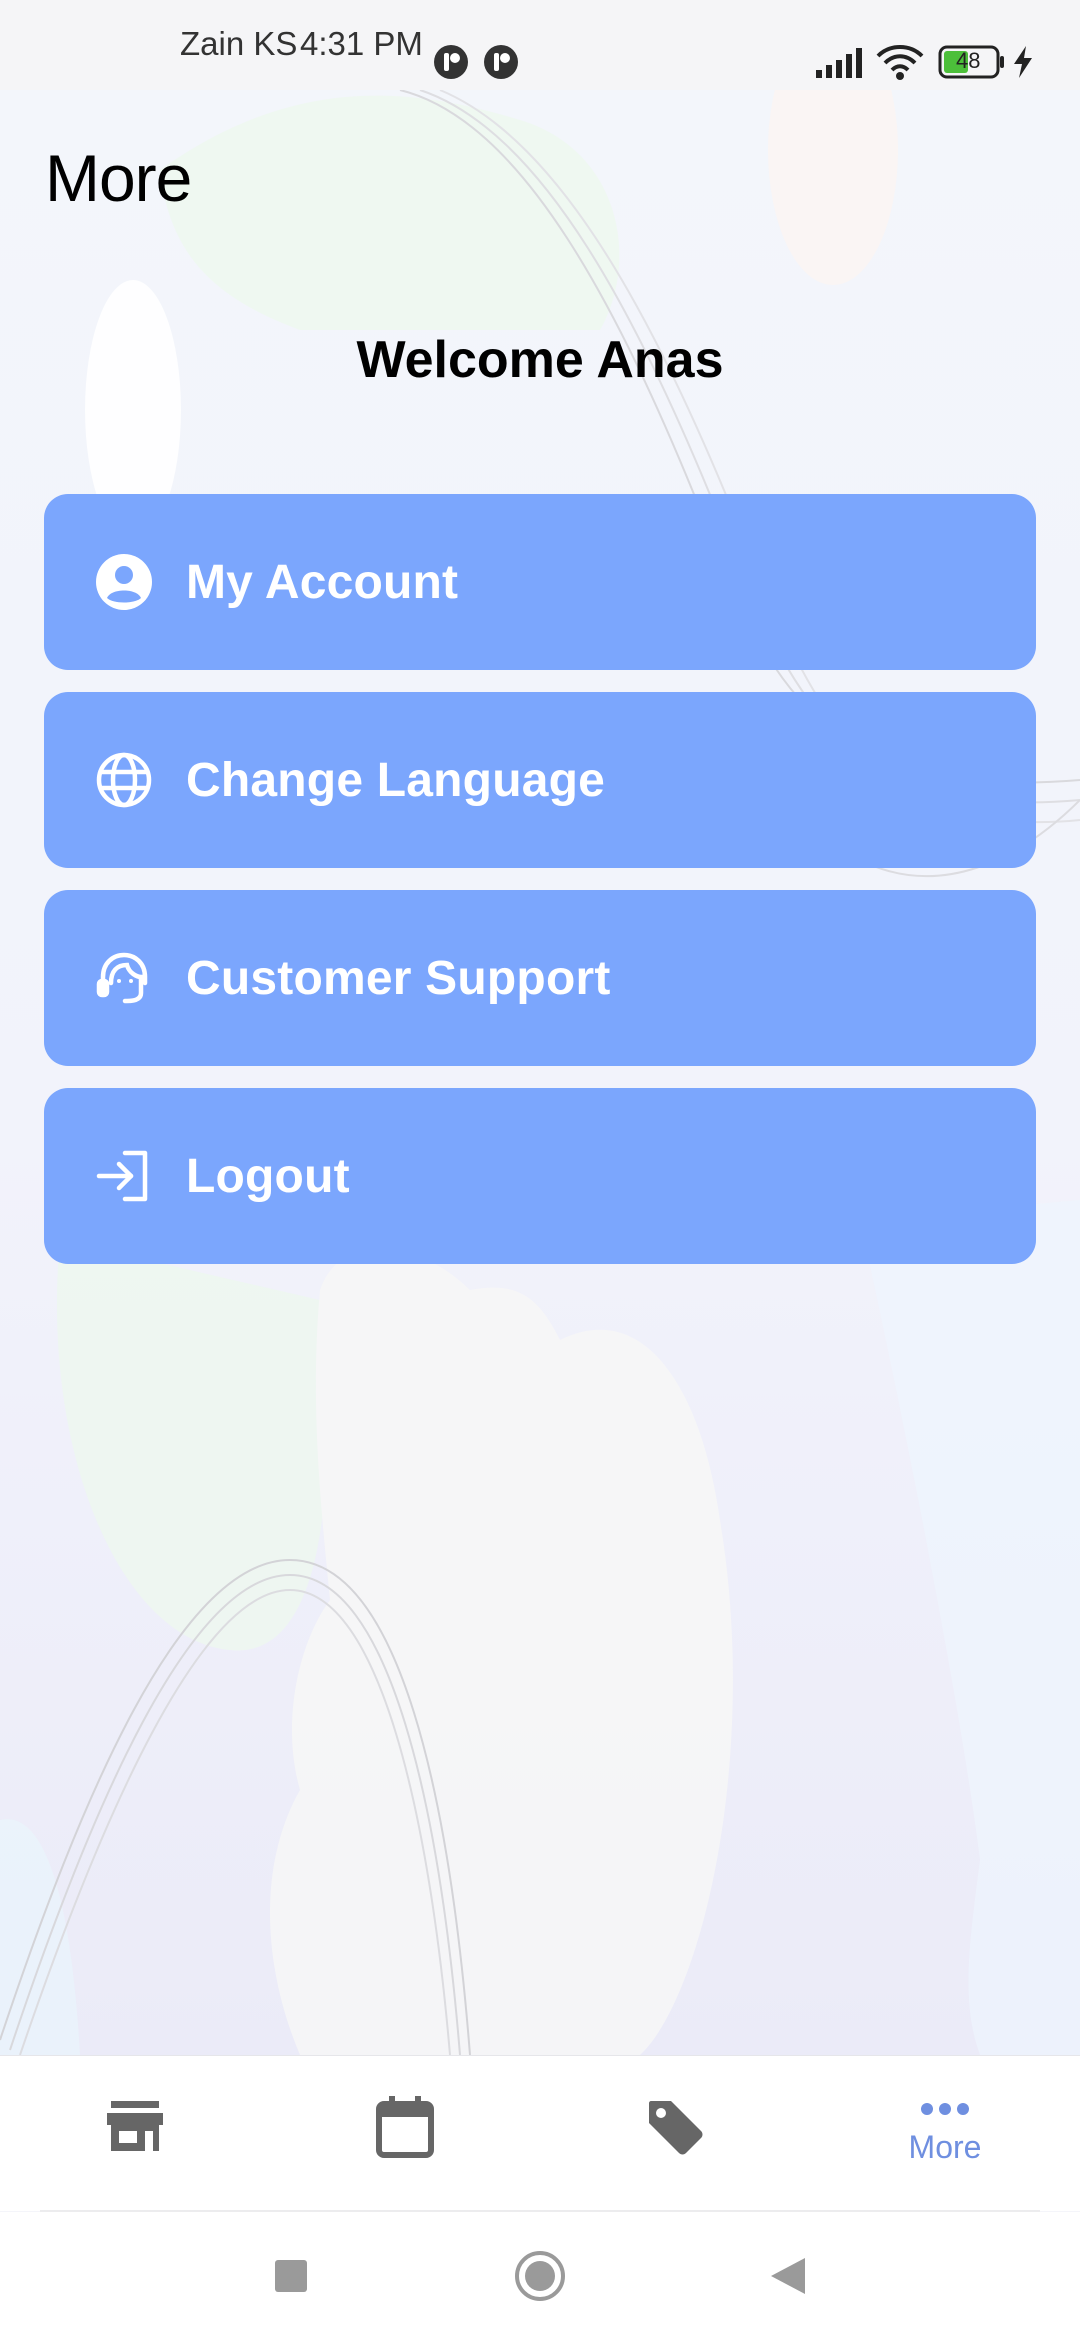  What do you see at coordinates (540, 45) in the screenshot?
I see `status-bar: Zain KS 4:31 PM 48` at bounding box center [540, 45].